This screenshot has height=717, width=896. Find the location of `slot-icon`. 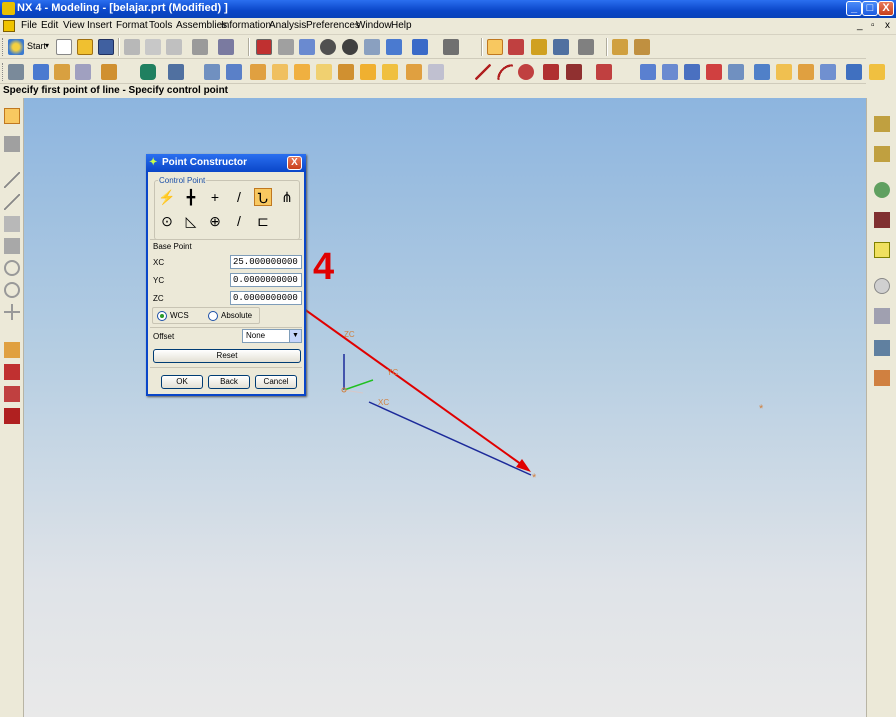

slot-icon is located at coordinates (302, 72).